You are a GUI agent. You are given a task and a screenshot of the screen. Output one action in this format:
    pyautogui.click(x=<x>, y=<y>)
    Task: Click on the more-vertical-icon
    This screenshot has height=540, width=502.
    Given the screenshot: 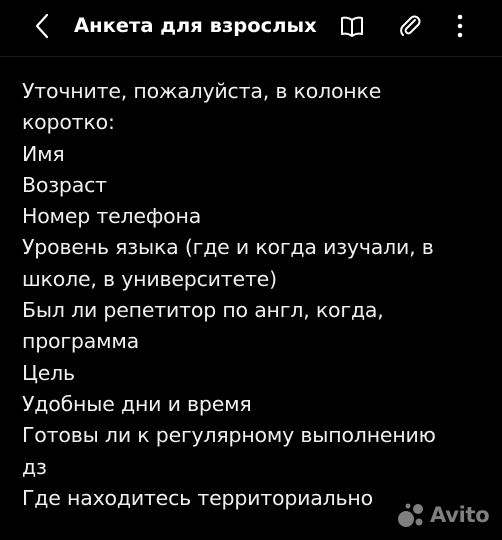 What is the action you would take?
    pyautogui.click(x=460, y=26)
    